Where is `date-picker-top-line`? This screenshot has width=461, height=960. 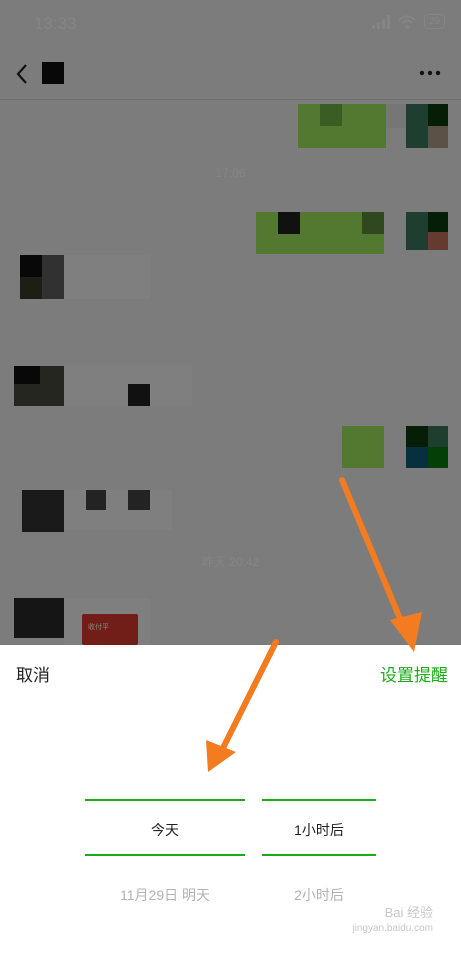
date-picker-top-line is located at coordinates (165, 800).